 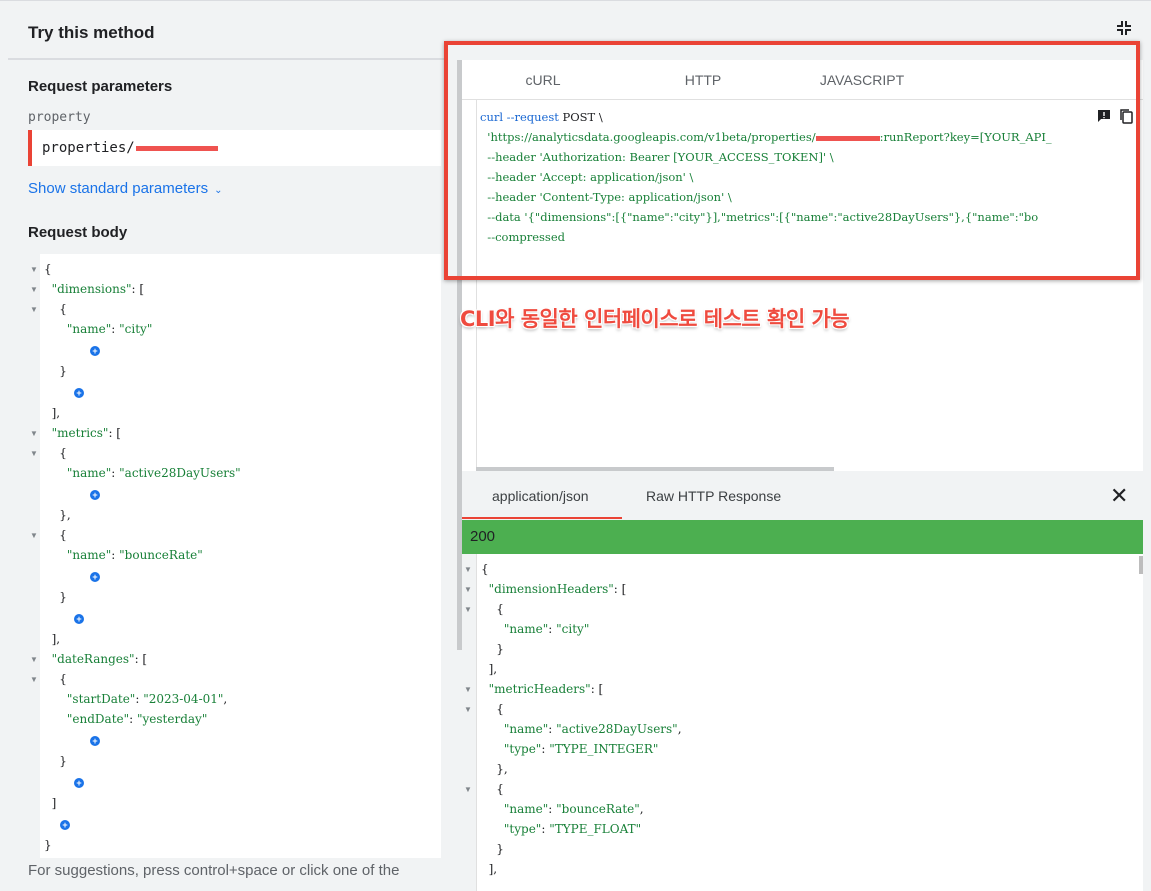 What do you see at coordinates (86, 433) in the screenshot?
I see `request-body-line: "metrics": [` at bounding box center [86, 433].